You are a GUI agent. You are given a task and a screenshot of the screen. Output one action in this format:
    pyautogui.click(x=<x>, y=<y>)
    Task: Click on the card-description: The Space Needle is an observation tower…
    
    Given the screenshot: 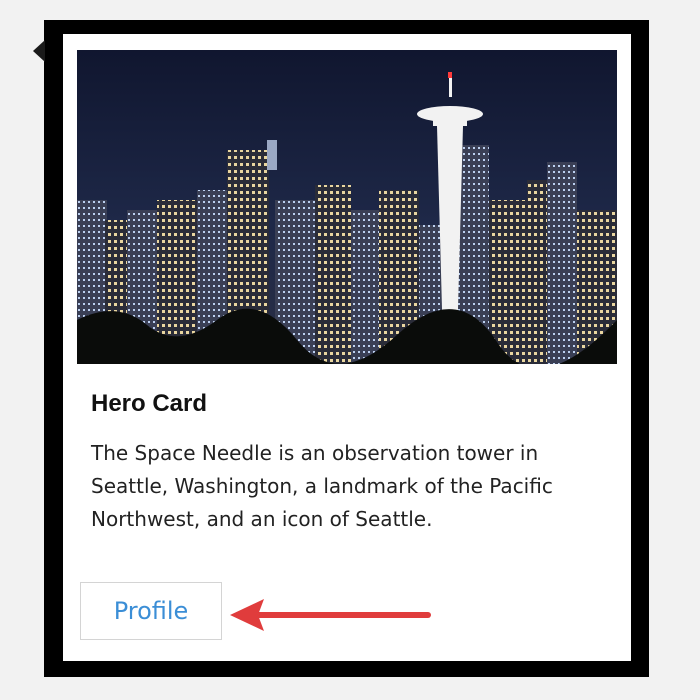 What is the action you would take?
    pyautogui.click(x=322, y=486)
    